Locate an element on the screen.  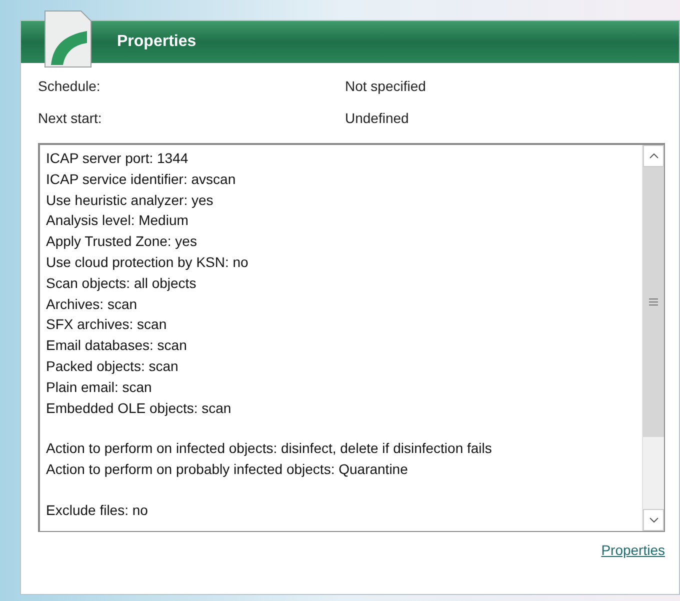
chevron-down-icon is located at coordinates (653, 520).